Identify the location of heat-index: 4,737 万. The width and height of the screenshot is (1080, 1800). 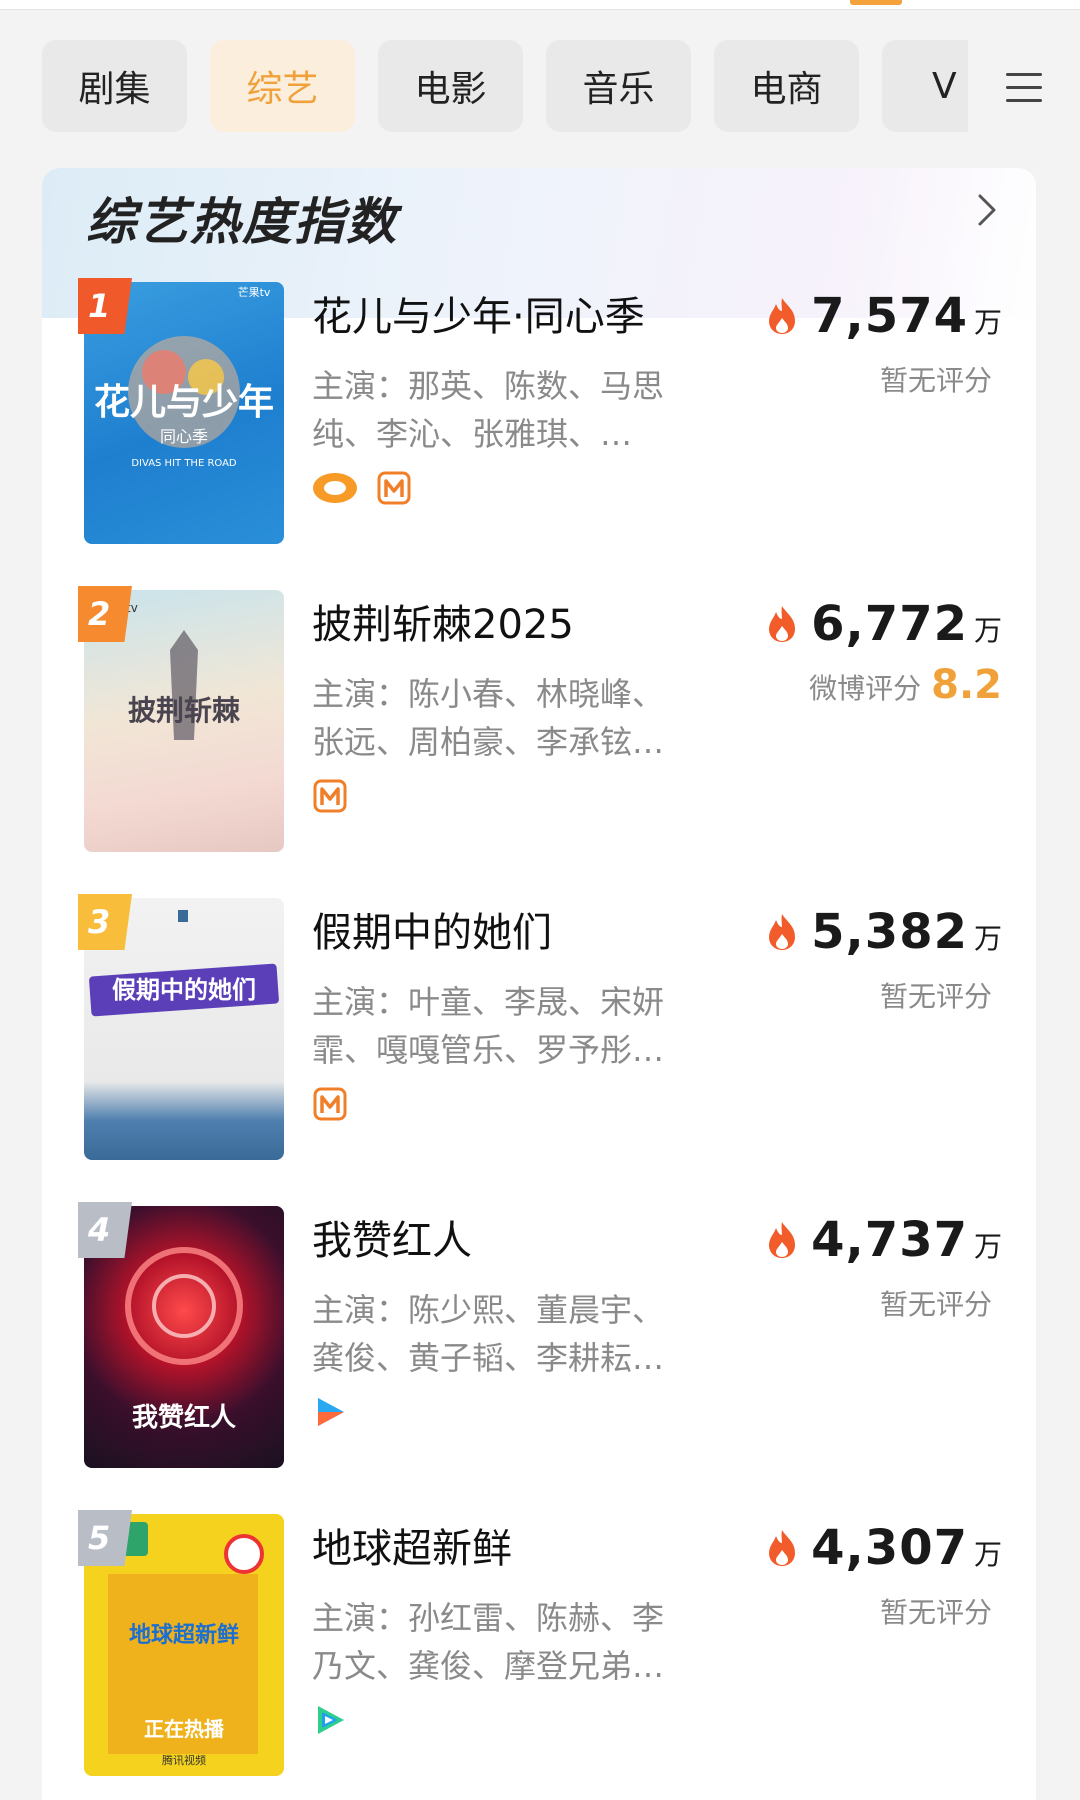
(872, 1240).